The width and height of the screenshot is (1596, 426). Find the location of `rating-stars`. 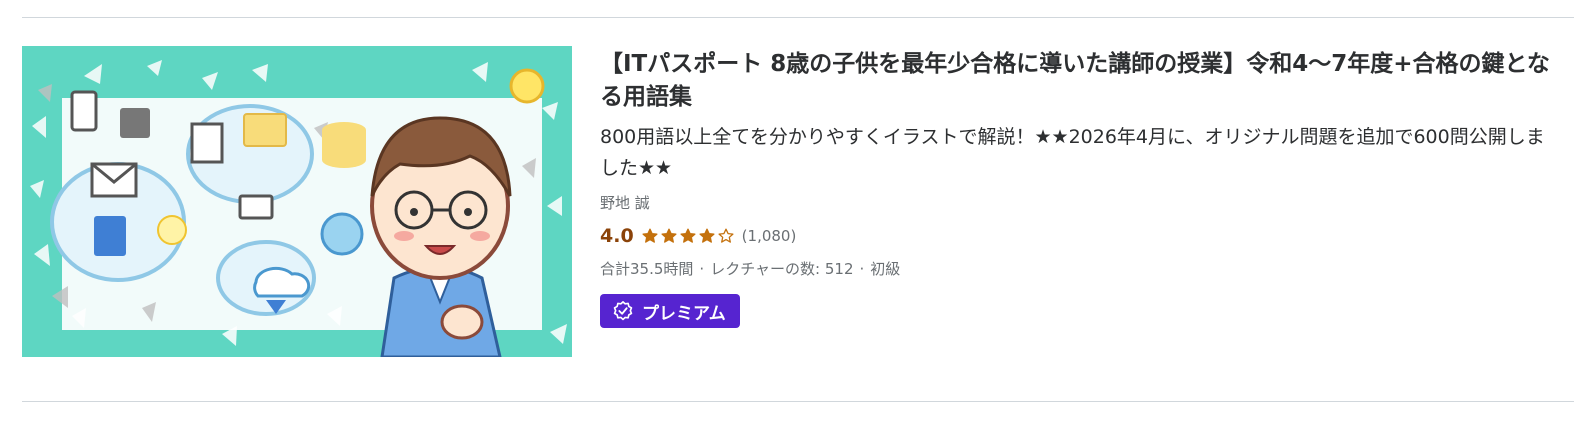

rating-stars is located at coordinates (688, 236).